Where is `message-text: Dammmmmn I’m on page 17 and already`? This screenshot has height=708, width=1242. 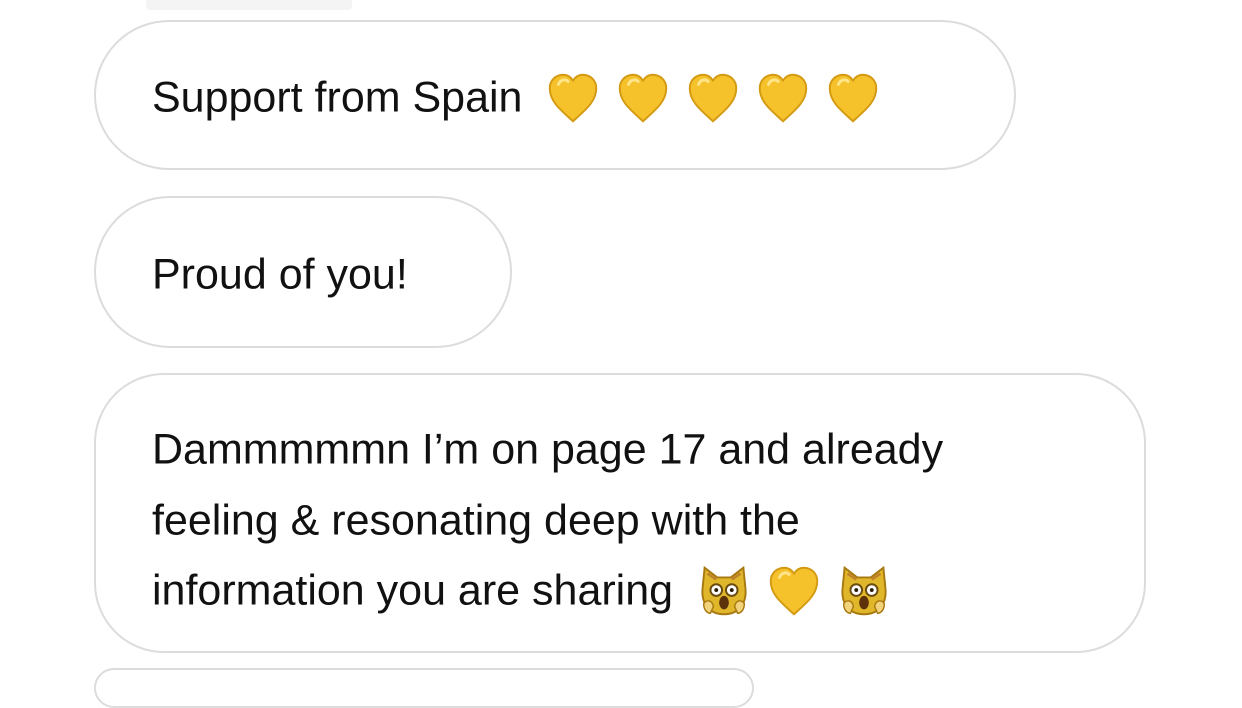 message-text: Dammmmmn I’m on page 17 and already is located at coordinates (548, 449).